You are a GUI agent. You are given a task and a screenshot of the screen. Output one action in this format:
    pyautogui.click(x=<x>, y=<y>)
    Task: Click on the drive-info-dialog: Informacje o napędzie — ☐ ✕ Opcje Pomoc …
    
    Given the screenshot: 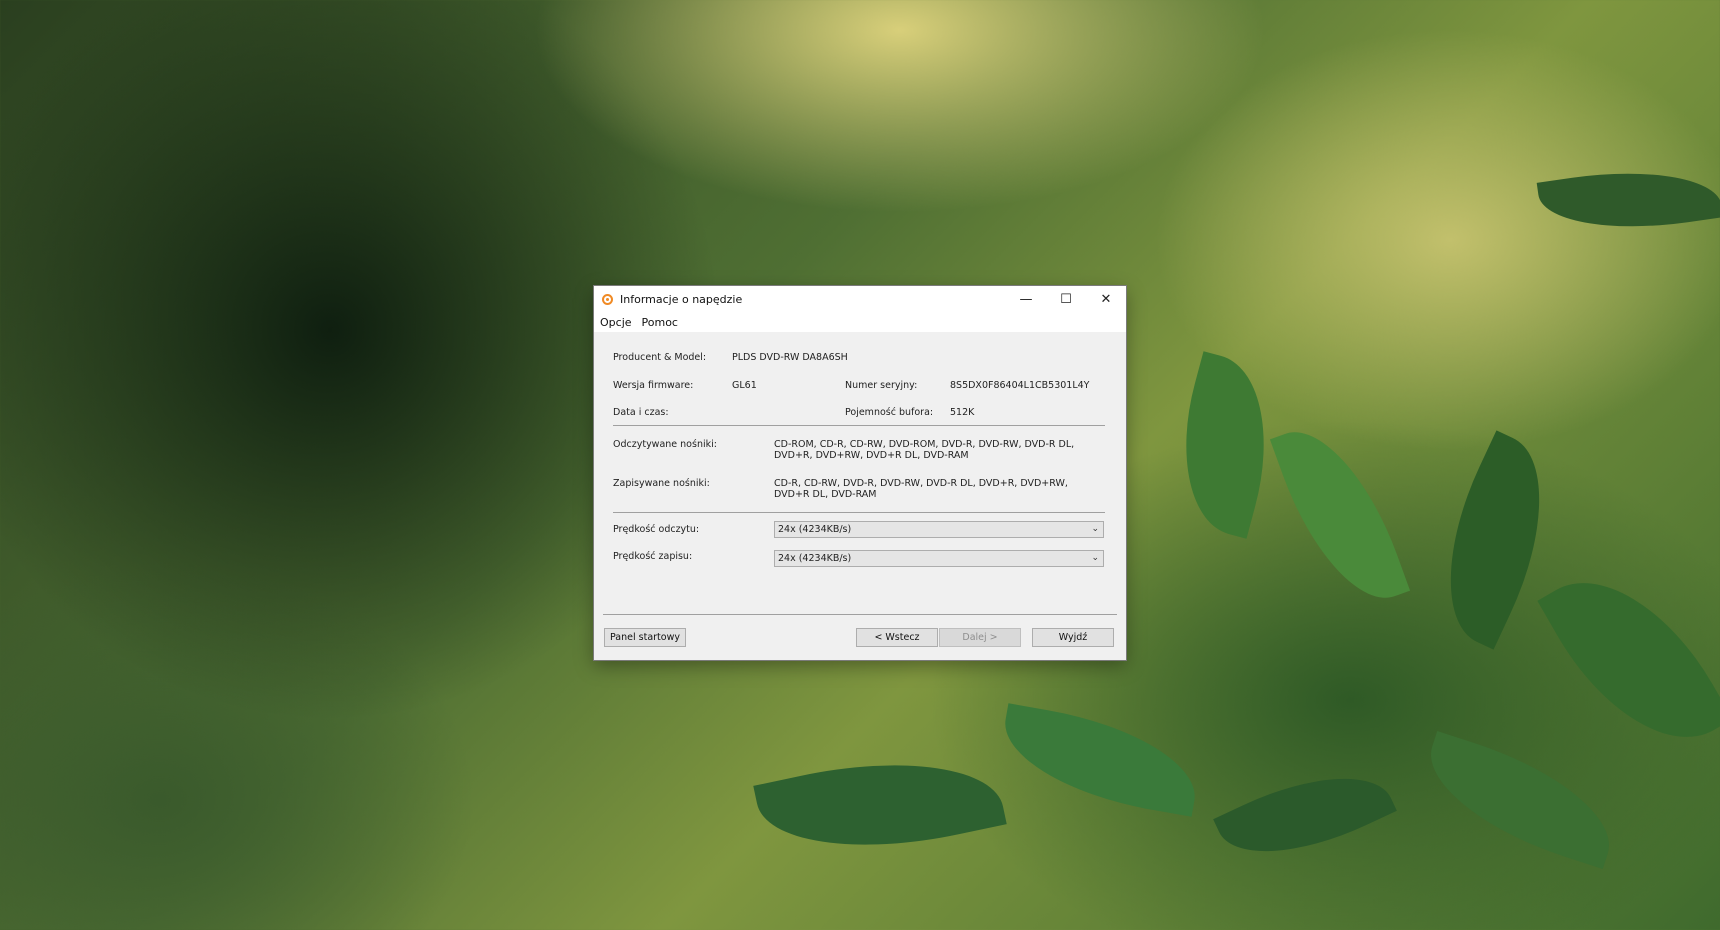 What is the action you would take?
    pyautogui.click(x=860, y=473)
    